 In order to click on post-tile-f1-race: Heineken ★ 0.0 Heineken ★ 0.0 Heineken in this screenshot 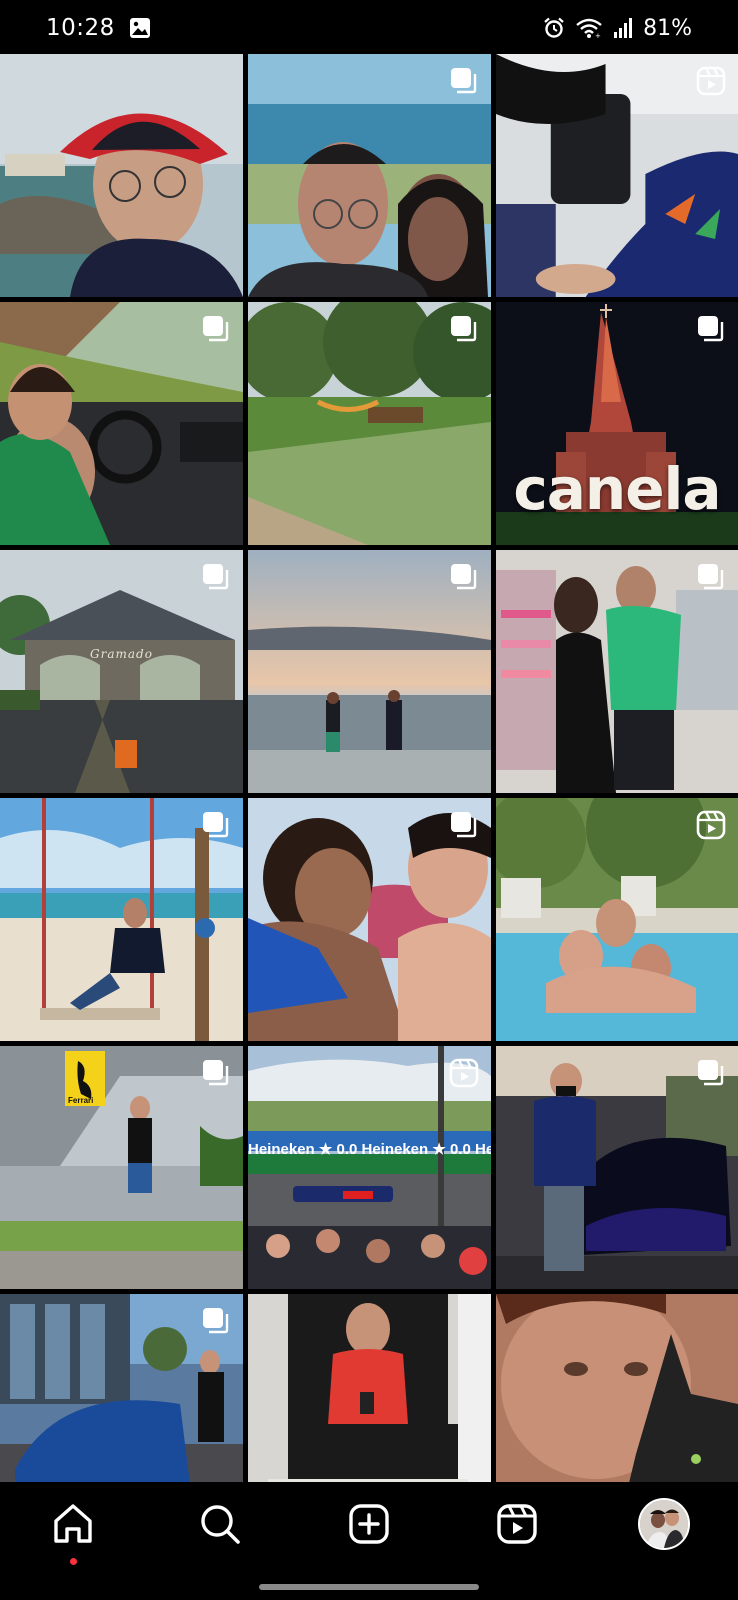, I will do `click(369, 1167)`.